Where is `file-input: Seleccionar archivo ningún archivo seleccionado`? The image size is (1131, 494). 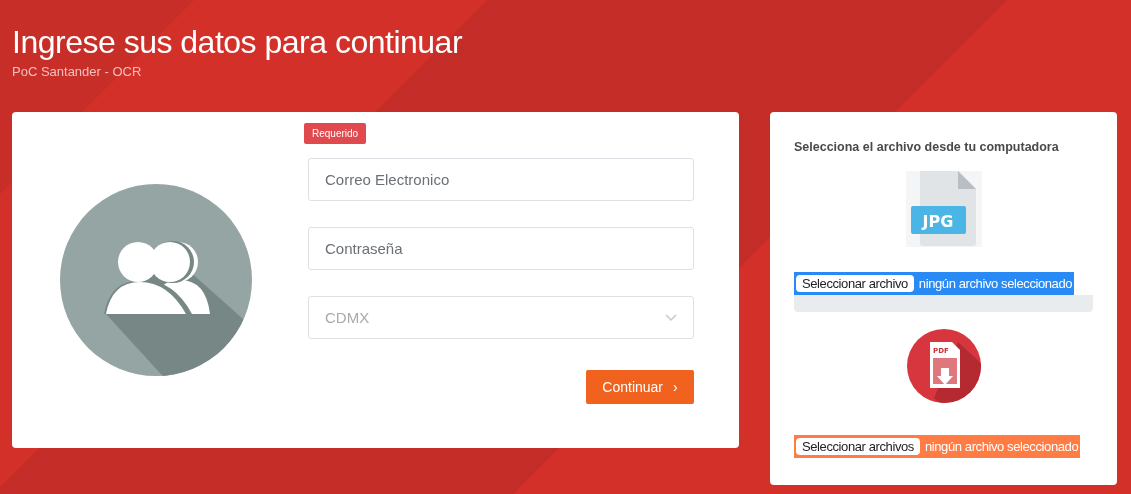
file-input: Seleccionar archivo ningún archivo seleccionado is located at coordinates (934, 283).